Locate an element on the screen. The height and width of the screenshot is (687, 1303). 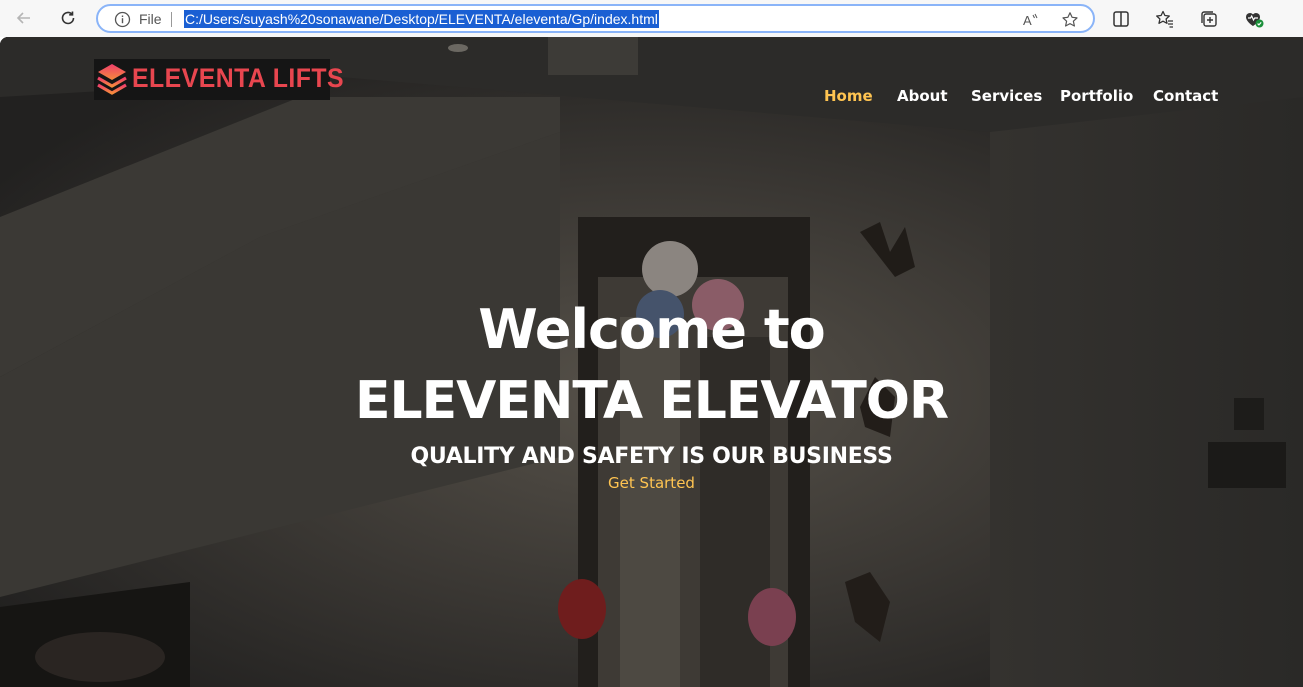
hero-title-line2: ELEVENTA ELEVATOR is located at coordinates (651, 401).